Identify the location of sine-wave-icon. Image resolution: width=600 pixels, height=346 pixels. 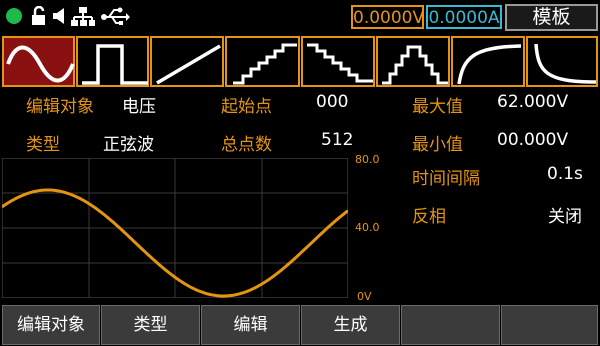
(40, 64).